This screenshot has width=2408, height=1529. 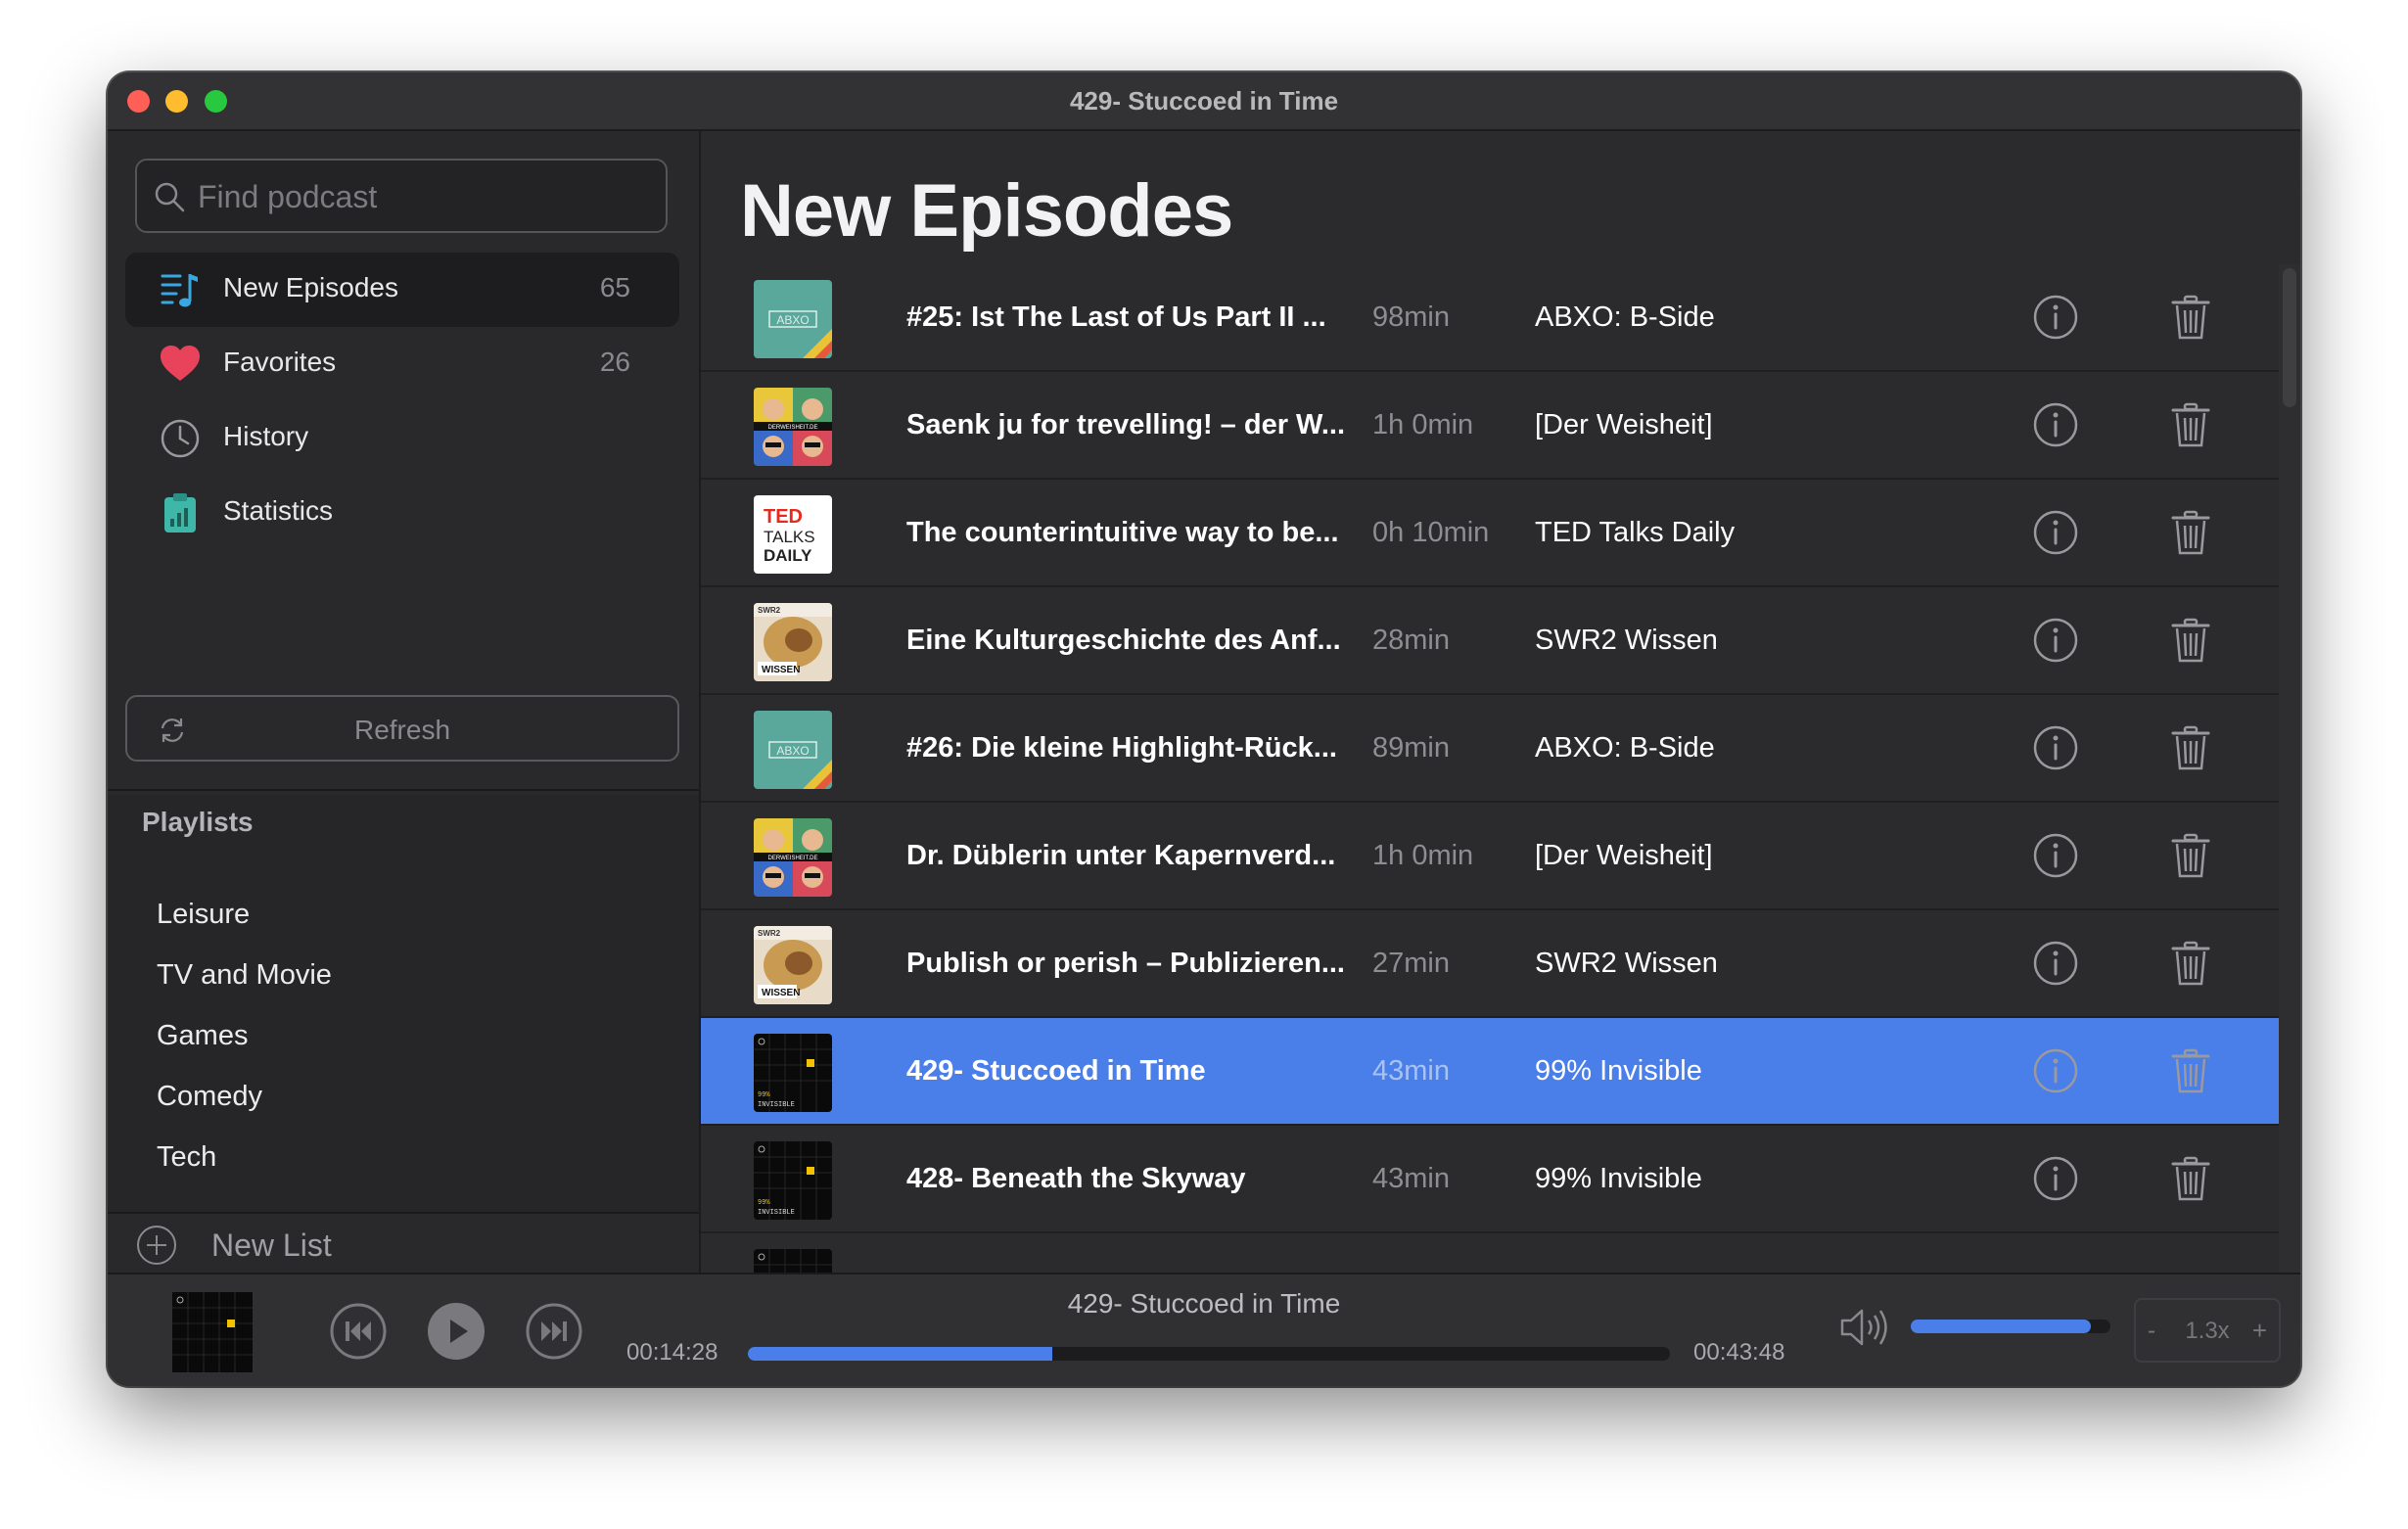 I want to click on page-title: New Episodes, so click(x=986, y=211).